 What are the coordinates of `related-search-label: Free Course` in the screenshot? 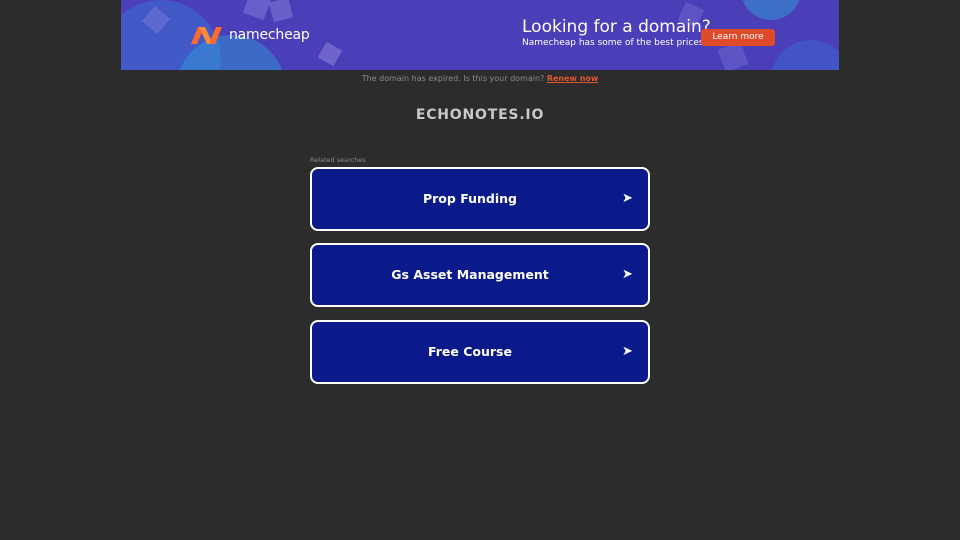 It's located at (470, 351).